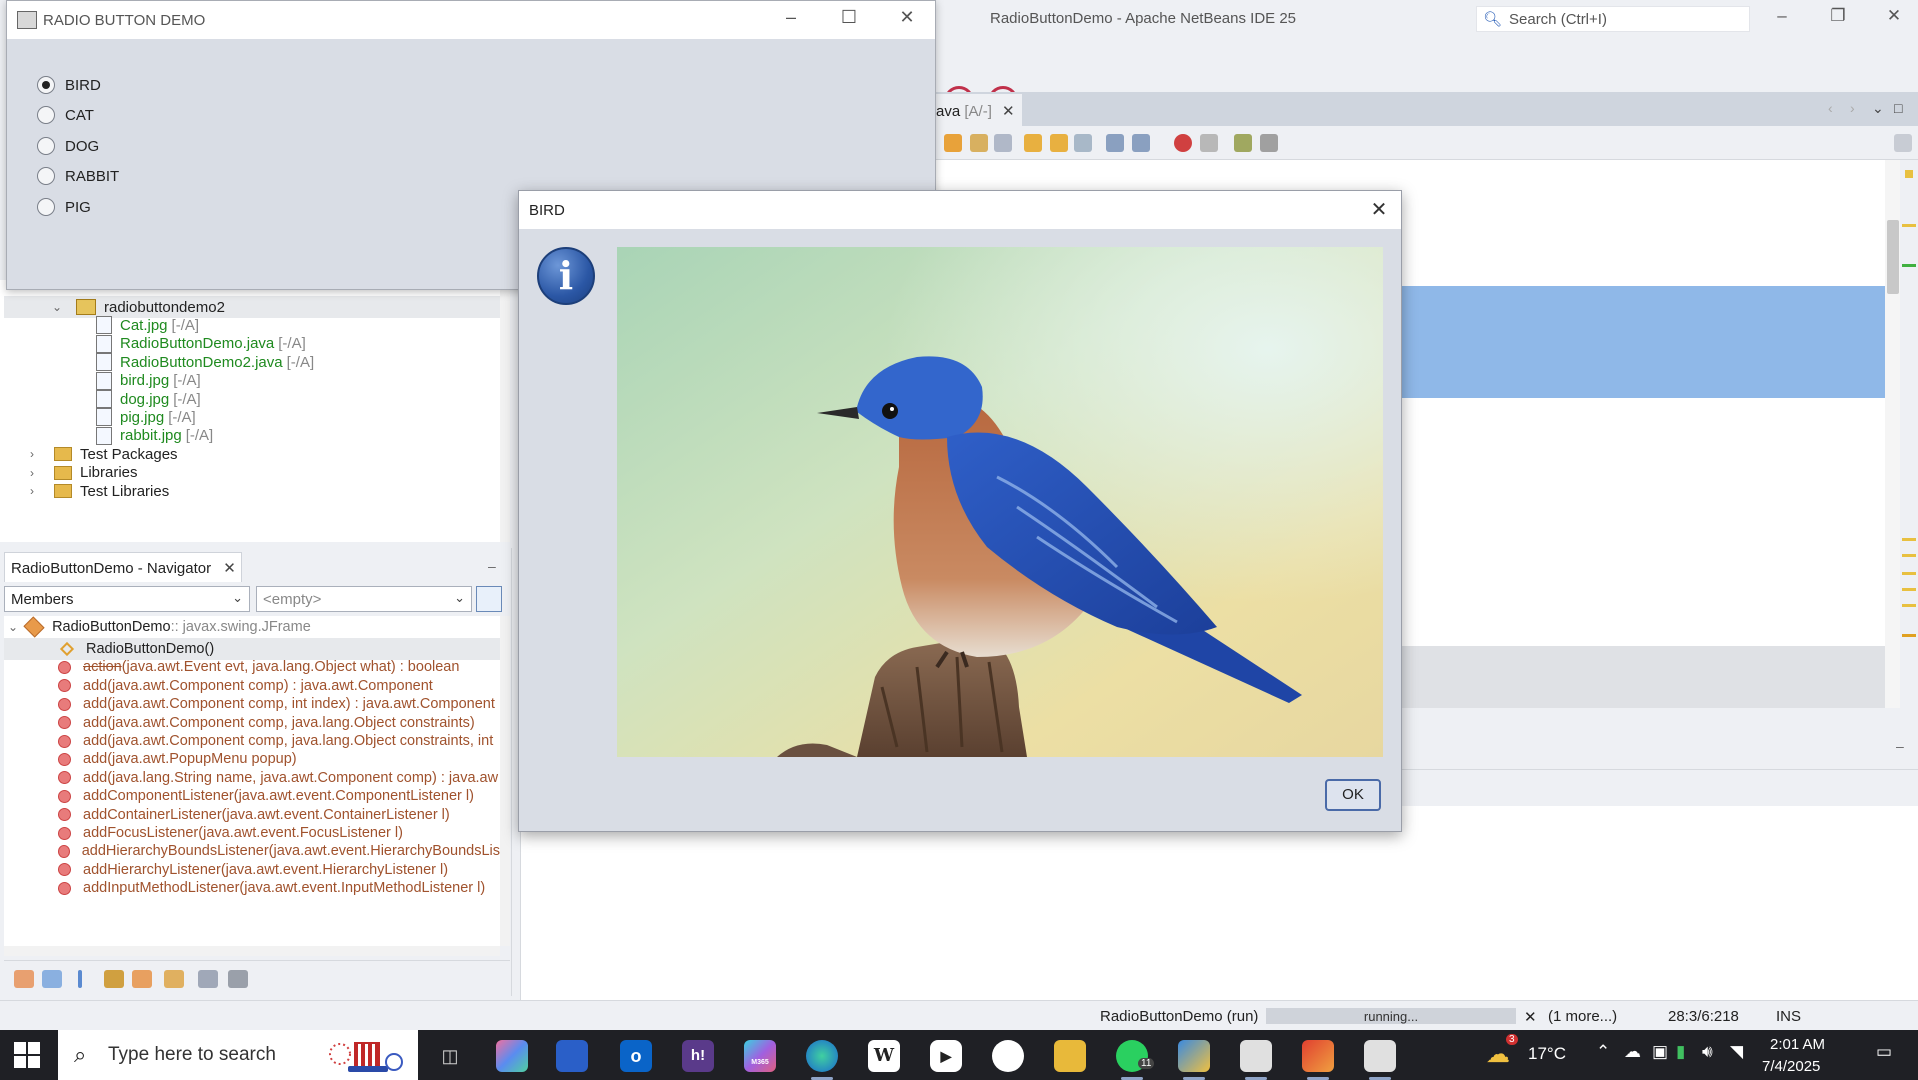 Image resolution: width=1918 pixels, height=1080 pixels. I want to click on javadoc-icon, so click(238, 979).